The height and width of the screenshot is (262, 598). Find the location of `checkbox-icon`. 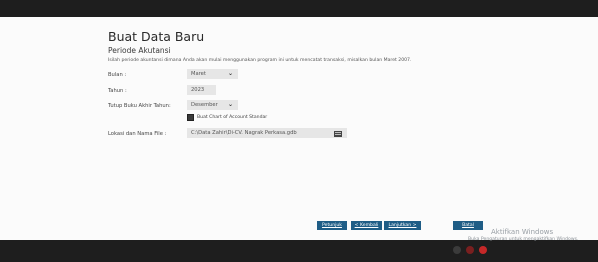

checkbox-icon is located at coordinates (190, 117).